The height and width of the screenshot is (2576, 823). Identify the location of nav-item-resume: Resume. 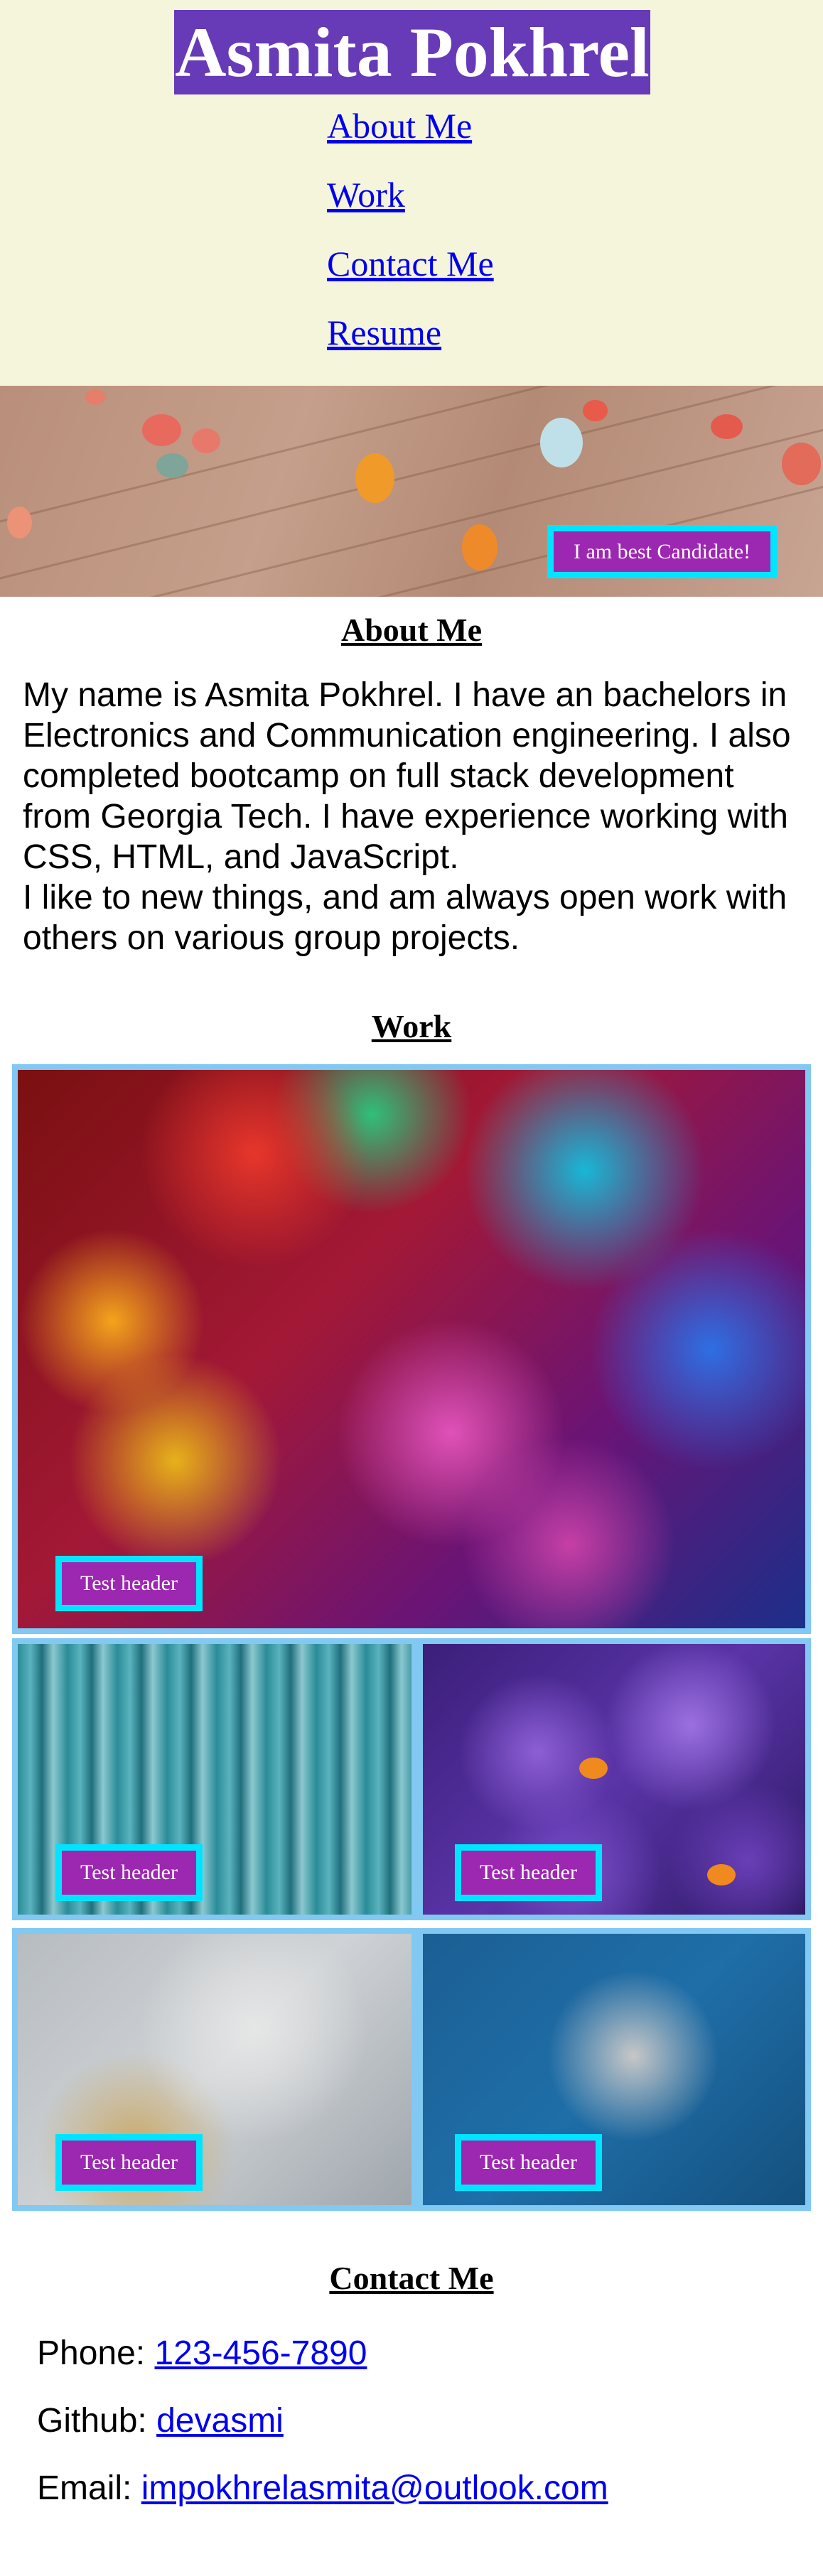
(410, 346).